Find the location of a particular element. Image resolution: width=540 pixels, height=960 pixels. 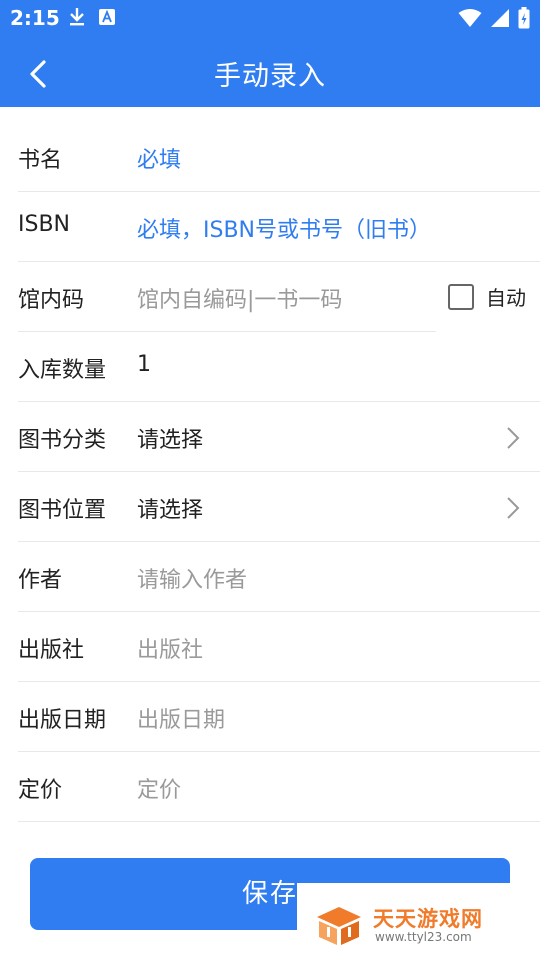

isbn-label: ISBN is located at coordinates (44, 224).